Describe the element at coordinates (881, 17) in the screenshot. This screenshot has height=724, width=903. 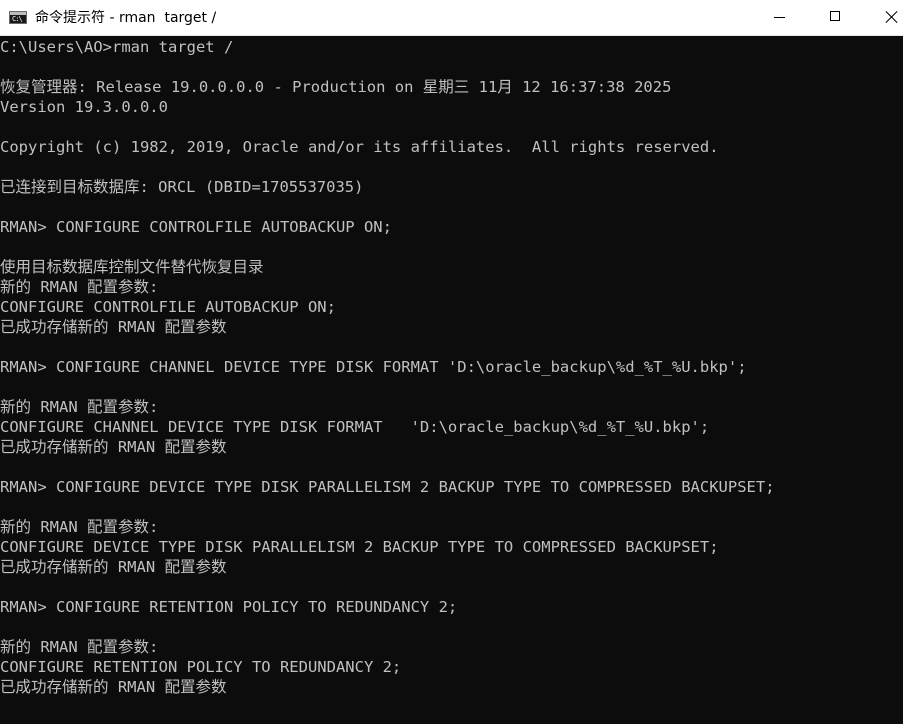
I see `close-button` at that location.